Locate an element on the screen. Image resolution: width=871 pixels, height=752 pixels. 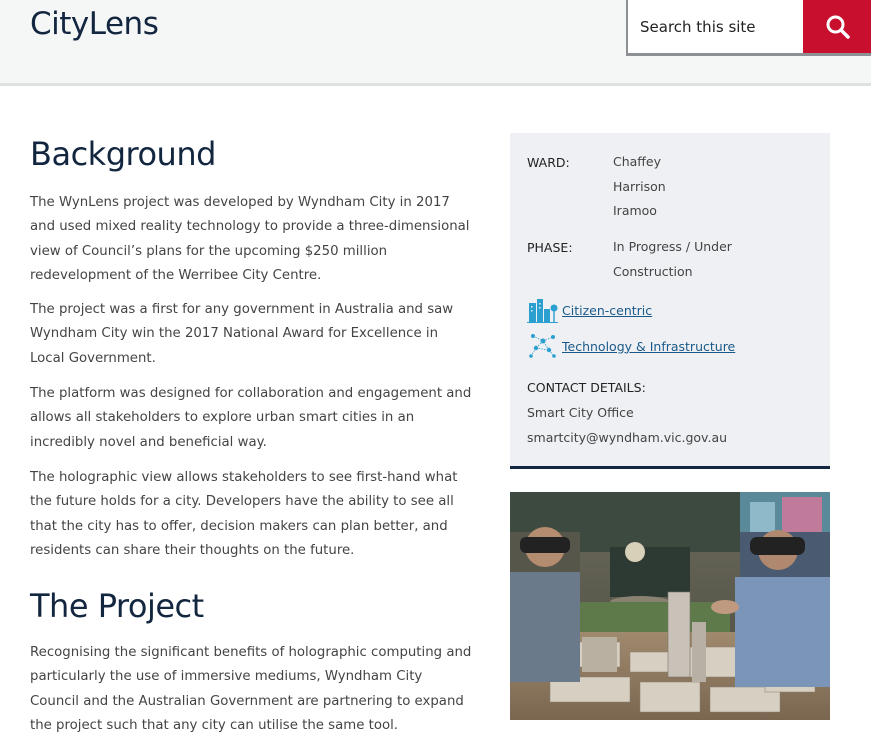
search-input is located at coordinates (715, 26).